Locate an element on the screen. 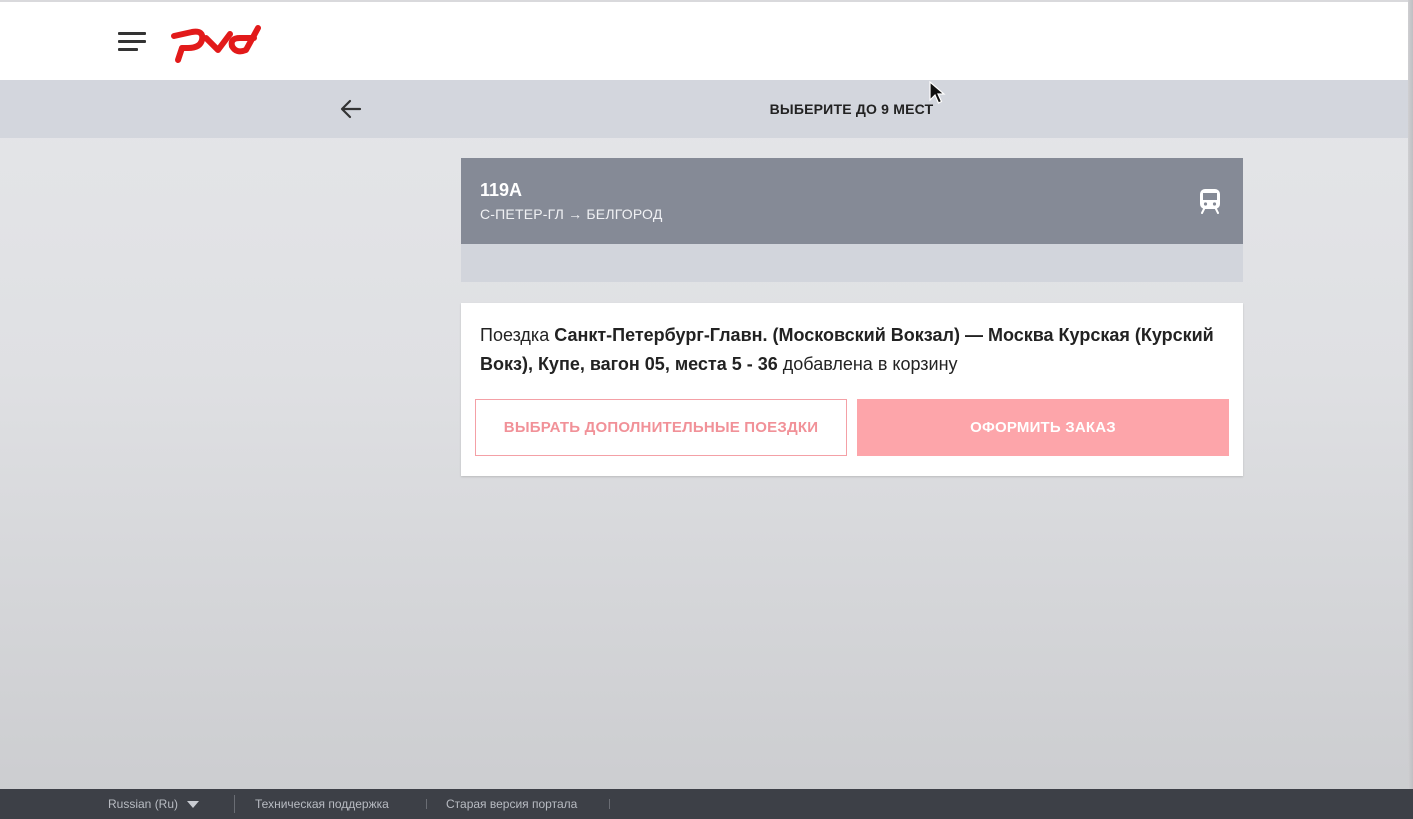  train-details-strip is located at coordinates (852, 263).